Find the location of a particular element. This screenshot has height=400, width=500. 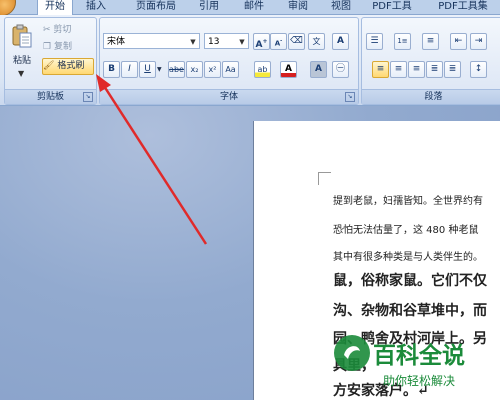

watermark-logo-icon is located at coordinates (352, 353).